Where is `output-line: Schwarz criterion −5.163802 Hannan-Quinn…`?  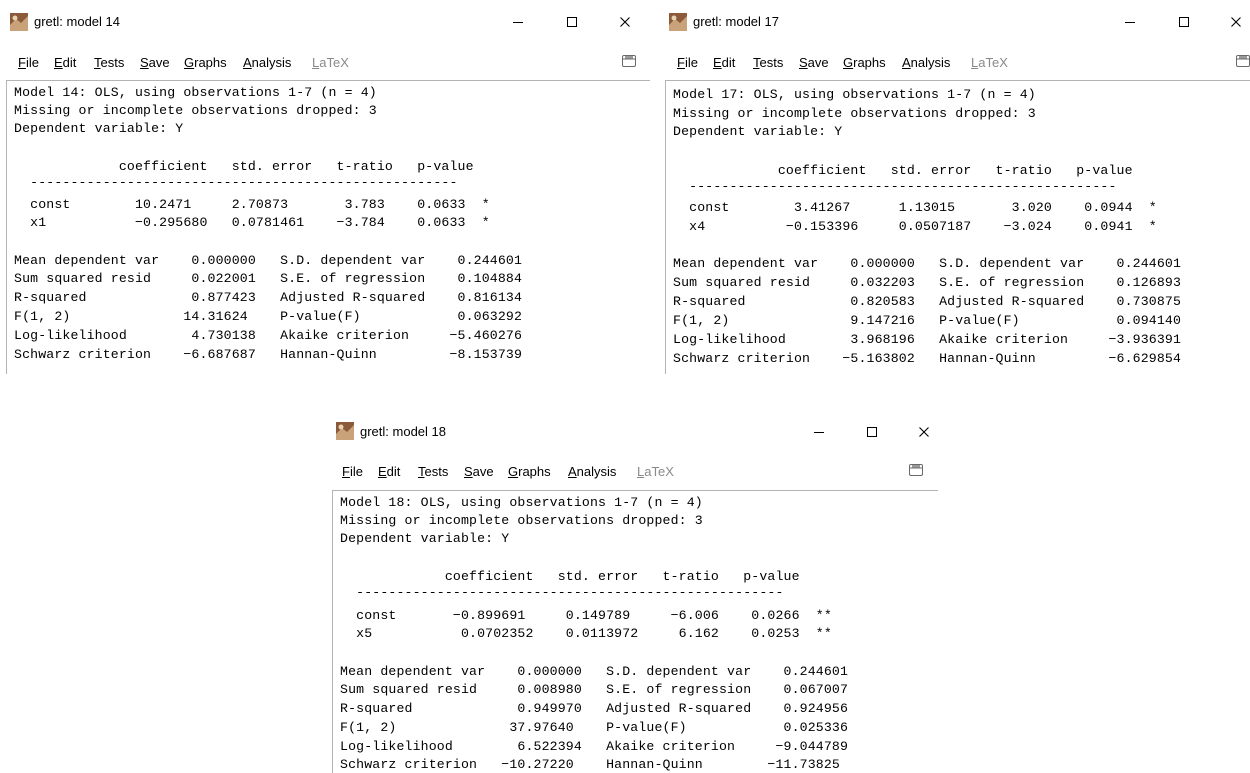 output-line: Schwarz criterion −5.163802 Hannan-Quinn… is located at coordinates (927, 358).